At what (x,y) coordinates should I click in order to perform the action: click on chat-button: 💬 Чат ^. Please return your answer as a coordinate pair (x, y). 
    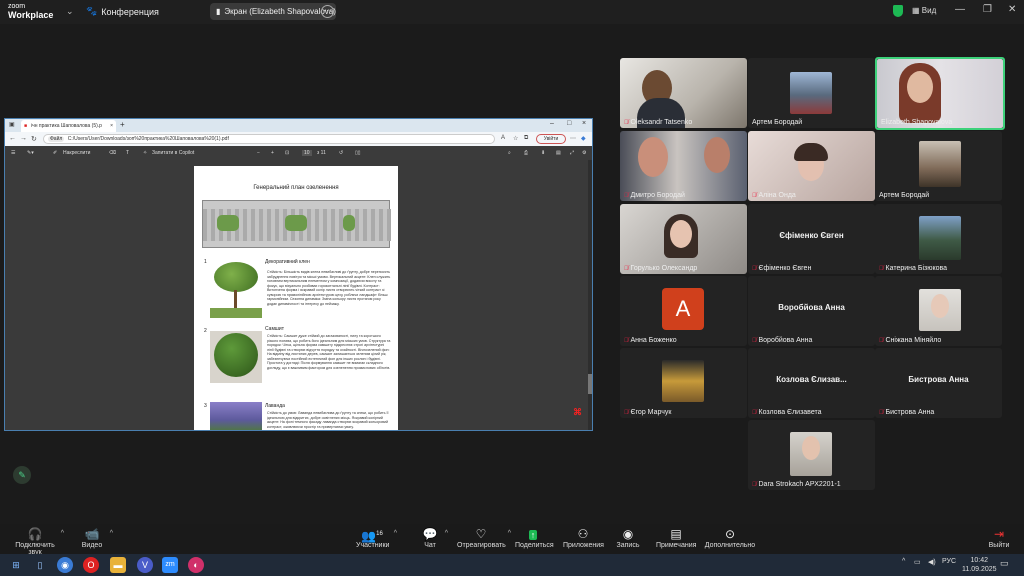
    Looking at the image, I should click on (434, 538).